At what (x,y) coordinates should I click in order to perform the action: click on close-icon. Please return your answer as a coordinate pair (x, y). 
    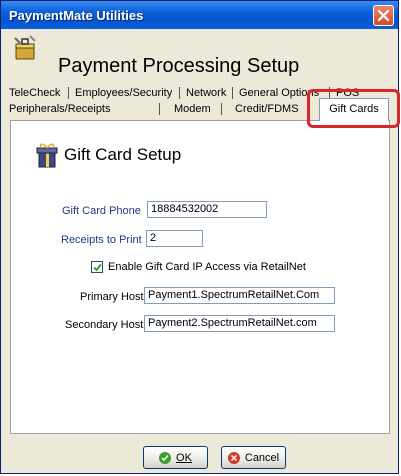
    Looking at the image, I should click on (383, 15).